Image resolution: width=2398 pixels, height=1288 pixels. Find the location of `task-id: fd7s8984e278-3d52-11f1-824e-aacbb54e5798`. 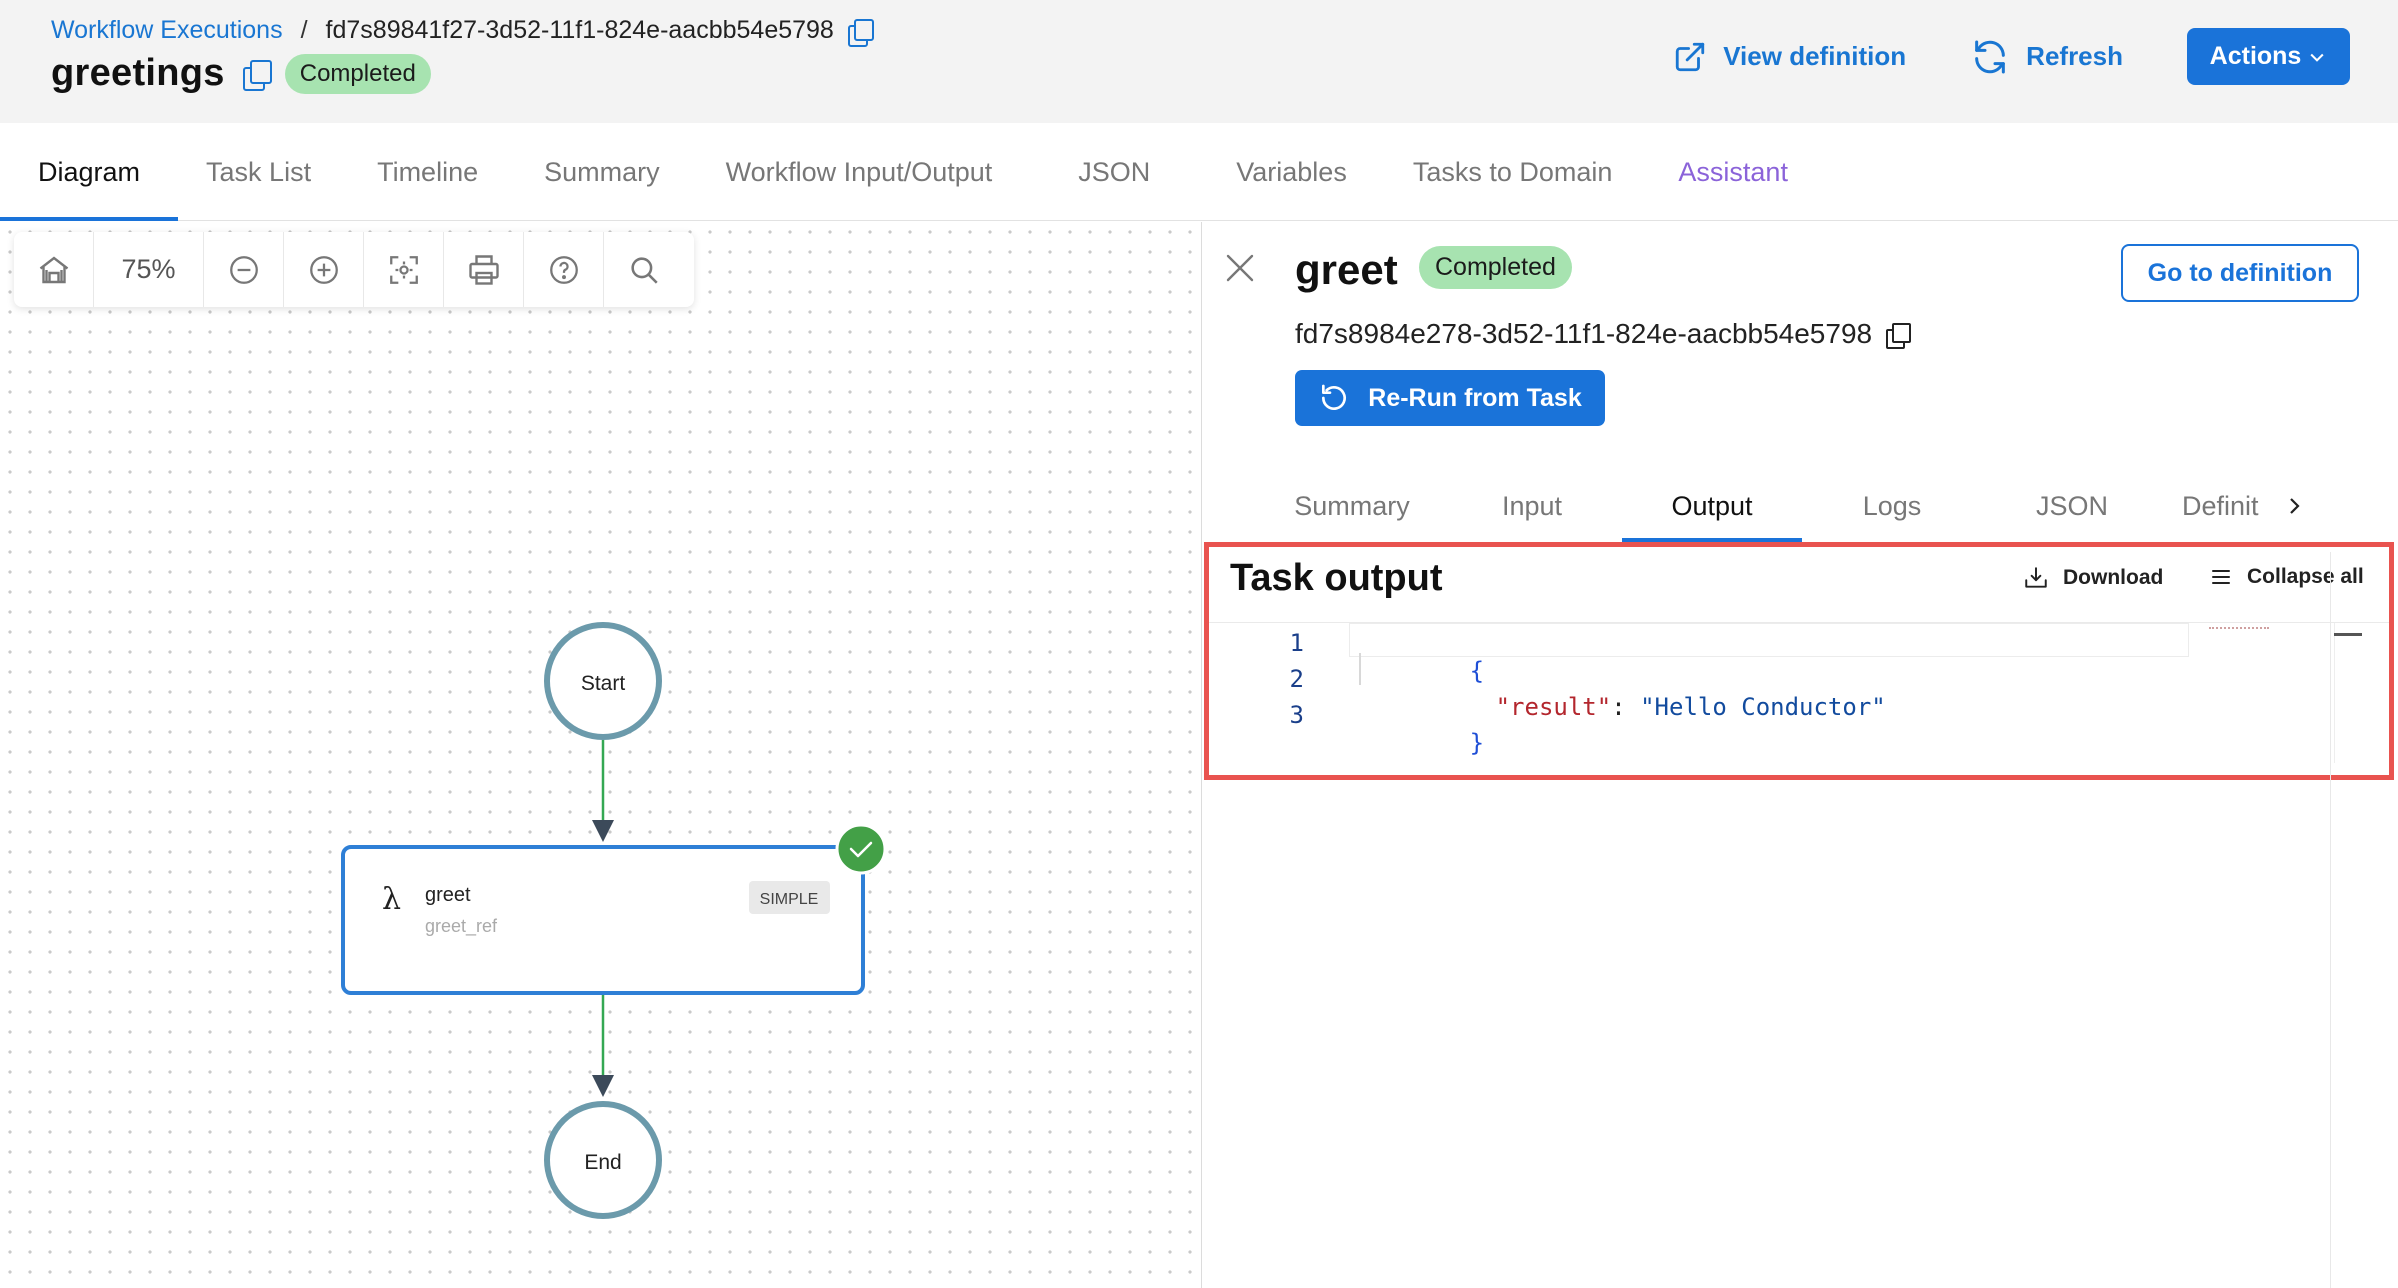

task-id: fd7s8984e278-3d52-11f1-824e-aacbb54e5798 is located at coordinates (1584, 333).